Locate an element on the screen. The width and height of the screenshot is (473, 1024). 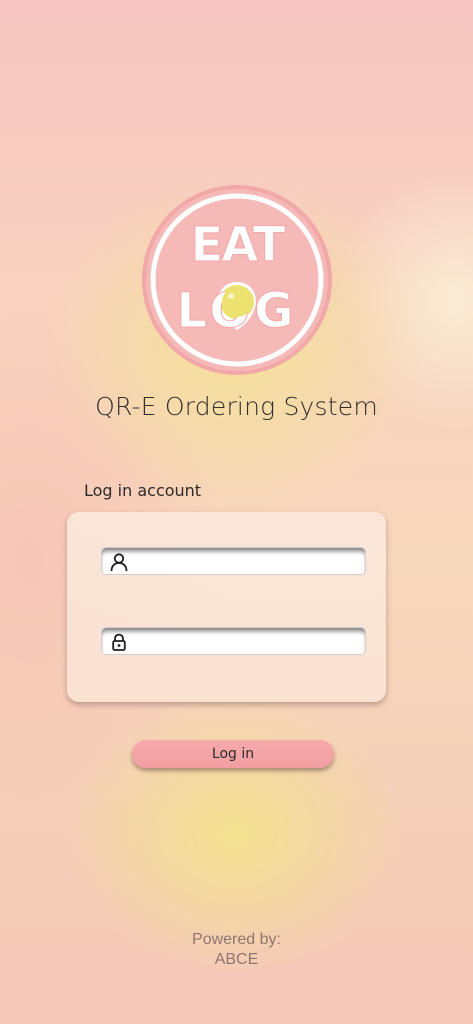
powered-by-label: Powered by: is located at coordinates (236, 939).